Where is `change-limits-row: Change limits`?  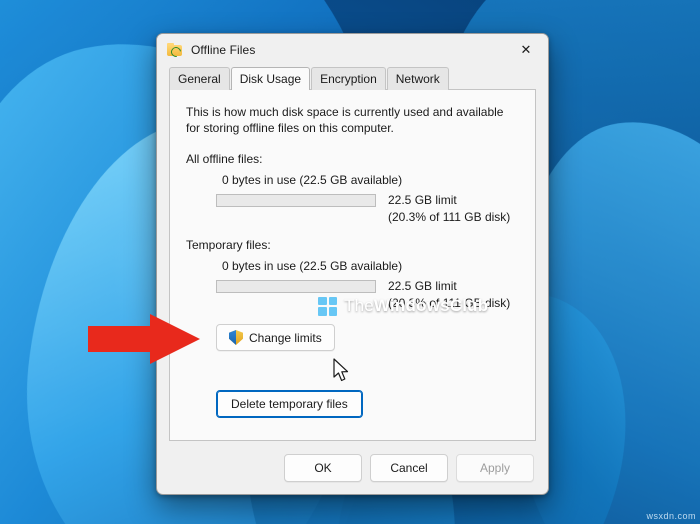 change-limits-row: Change limits is located at coordinates (367, 337).